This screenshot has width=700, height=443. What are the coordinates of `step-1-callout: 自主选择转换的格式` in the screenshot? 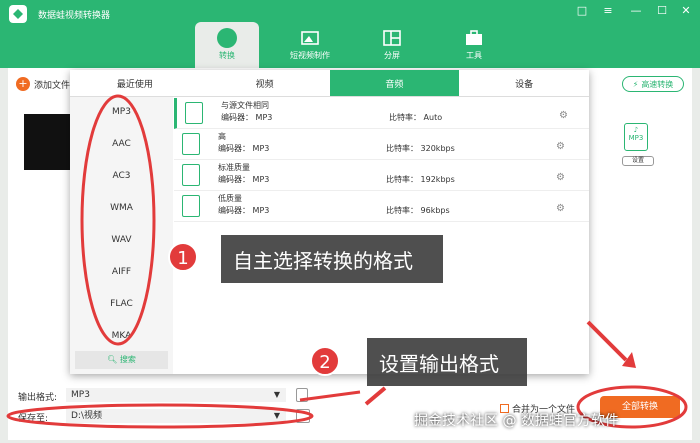 It's located at (332, 259).